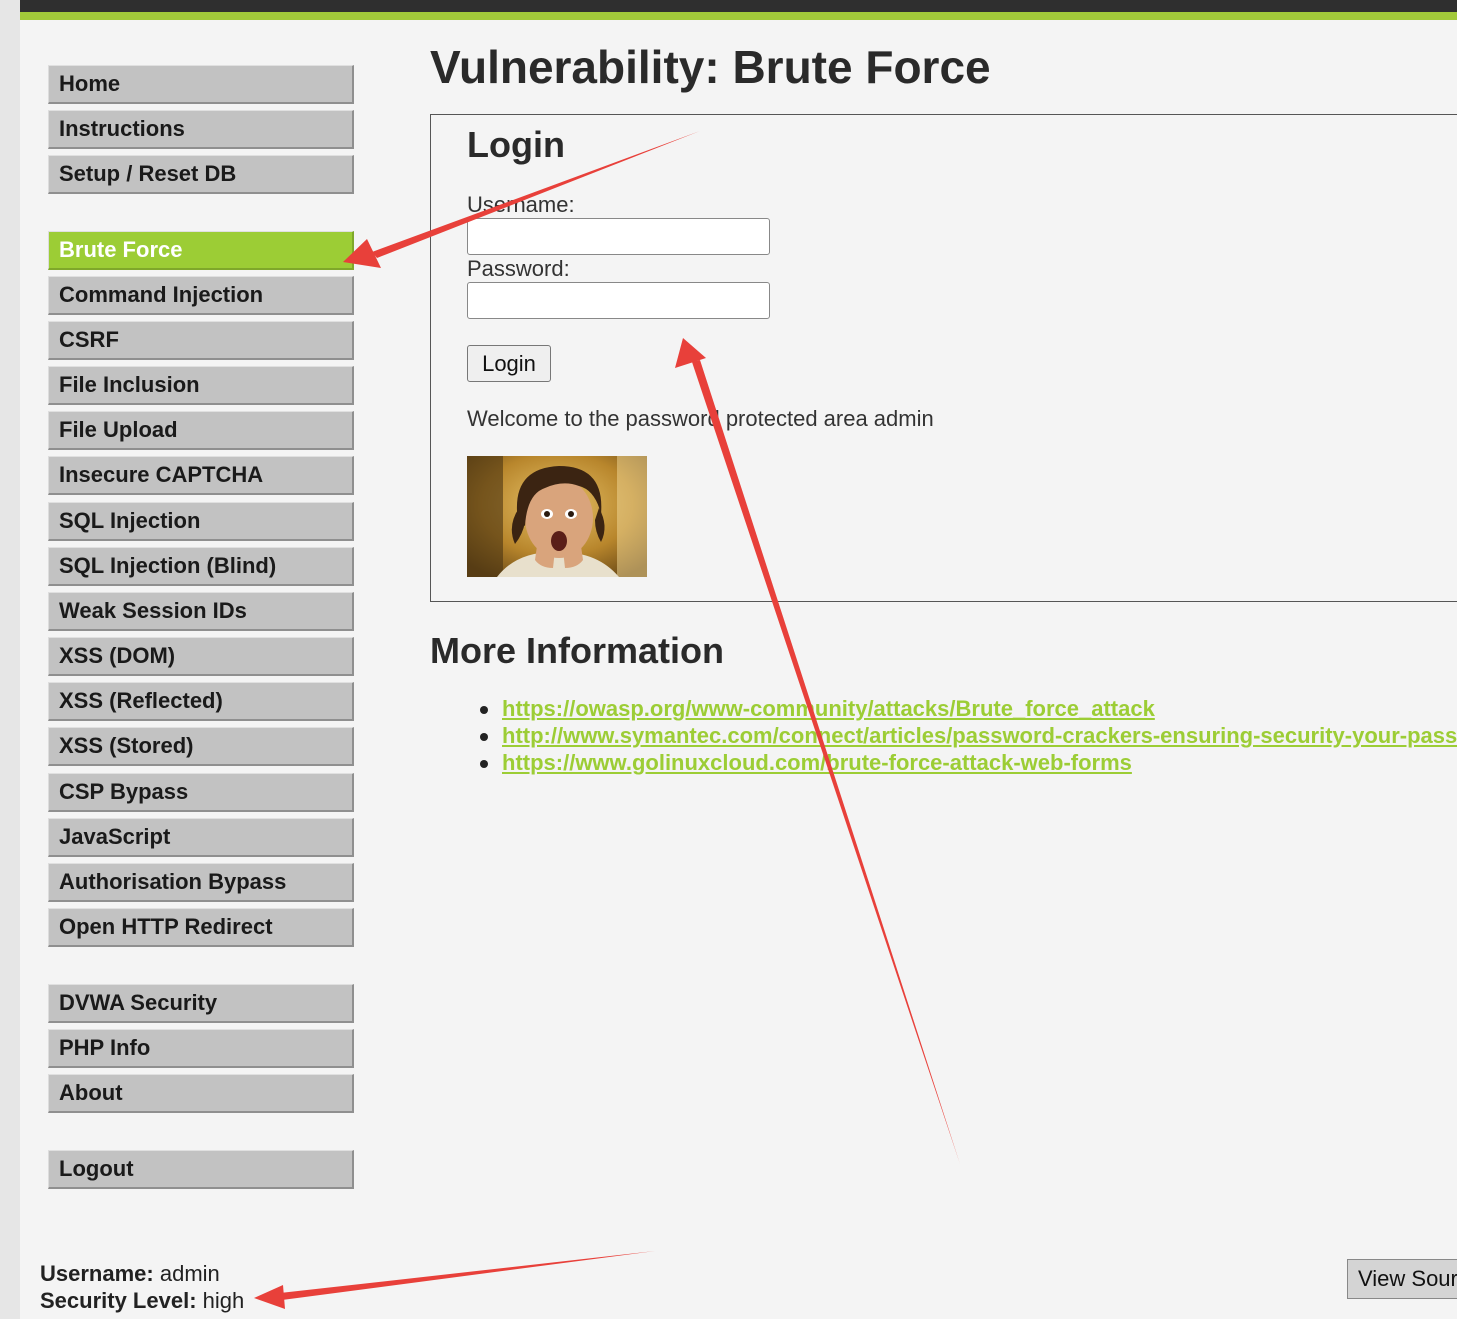 Image resolution: width=1457 pixels, height=1319 pixels. Describe the element at coordinates (201, 882) in the screenshot. I see `menu-item-authorisation-bypass: Authorisation Bypass` at that location.